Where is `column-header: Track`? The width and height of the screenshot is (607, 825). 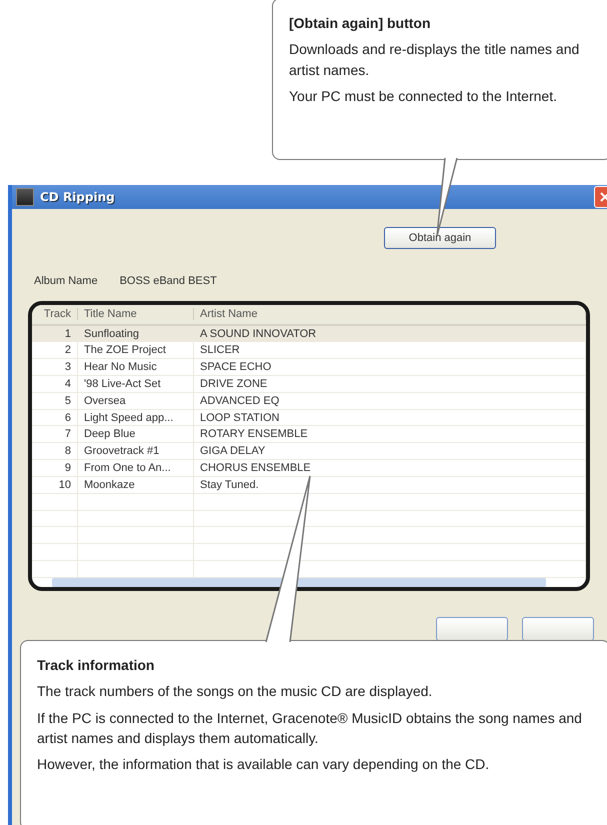
column-header: Track is located at coordinates (55, 314).